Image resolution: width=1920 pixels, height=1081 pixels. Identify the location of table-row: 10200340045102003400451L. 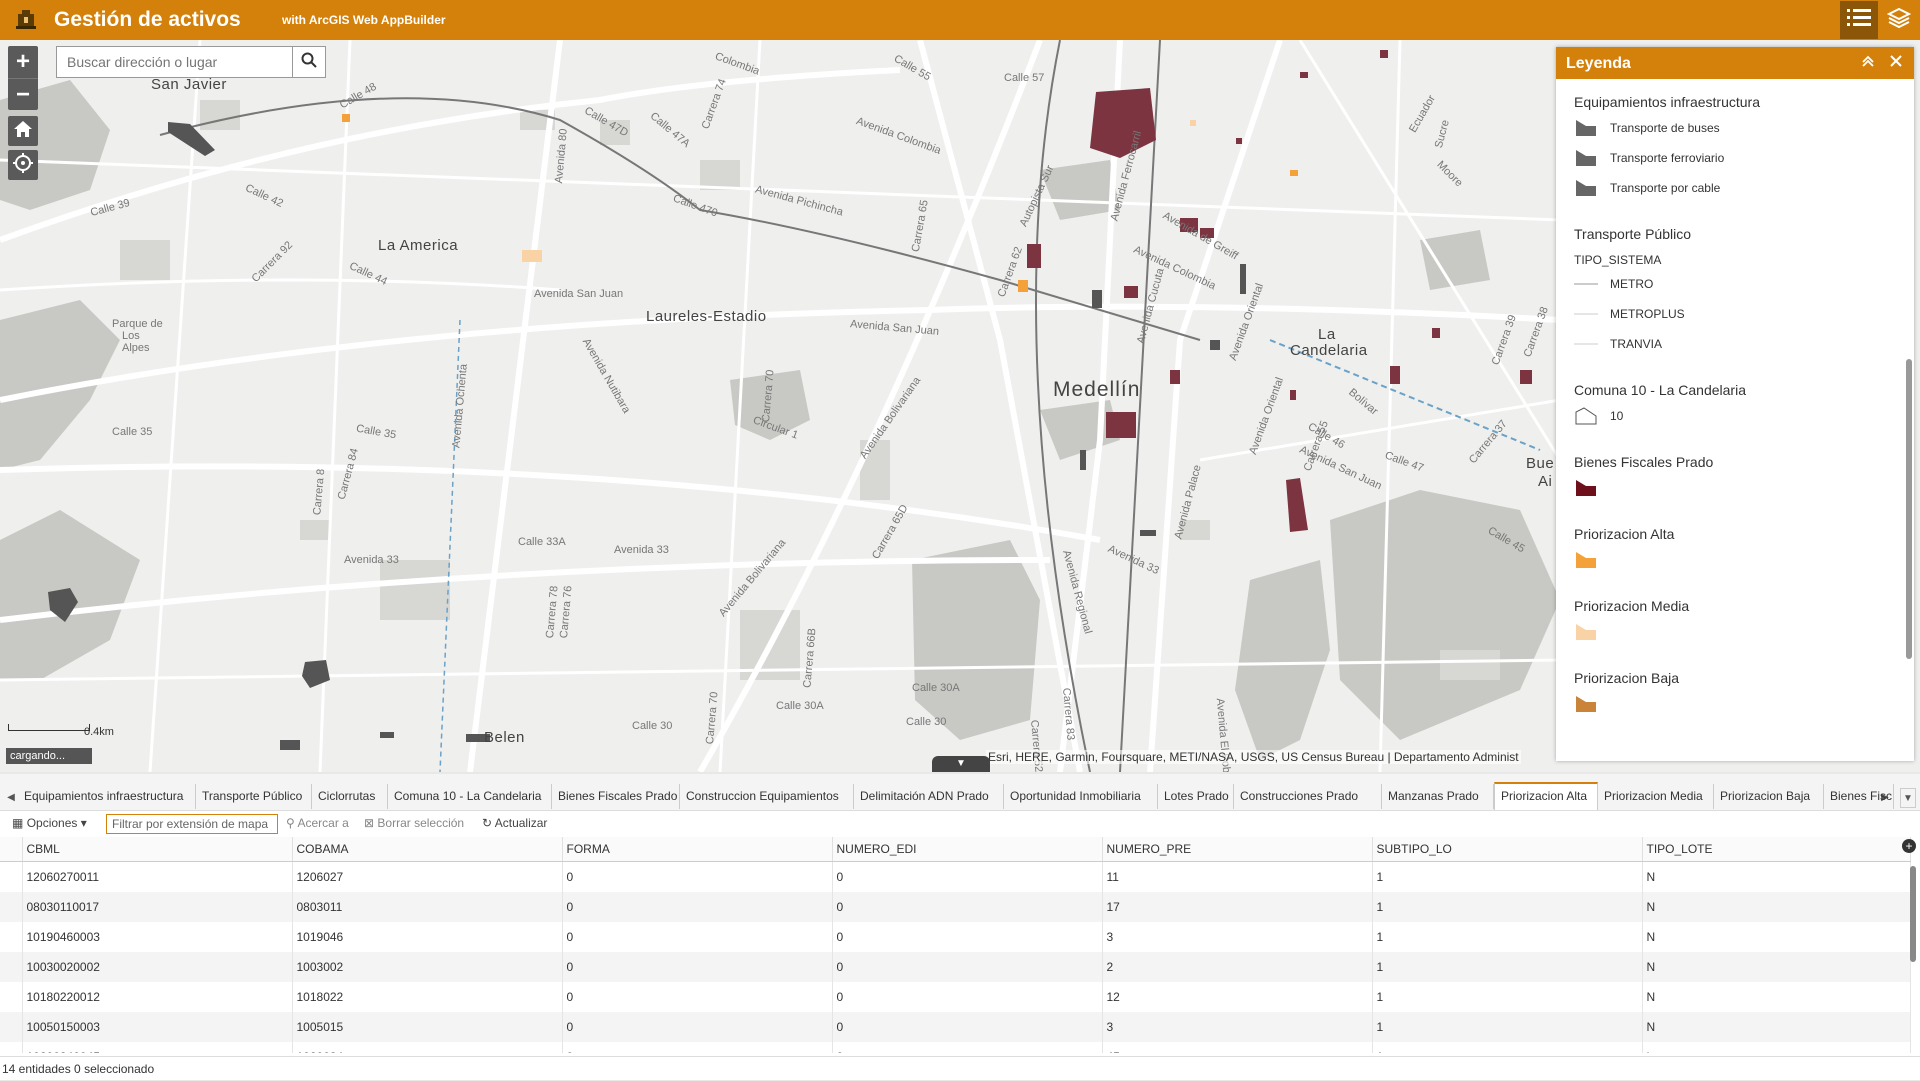
(955, 1047).